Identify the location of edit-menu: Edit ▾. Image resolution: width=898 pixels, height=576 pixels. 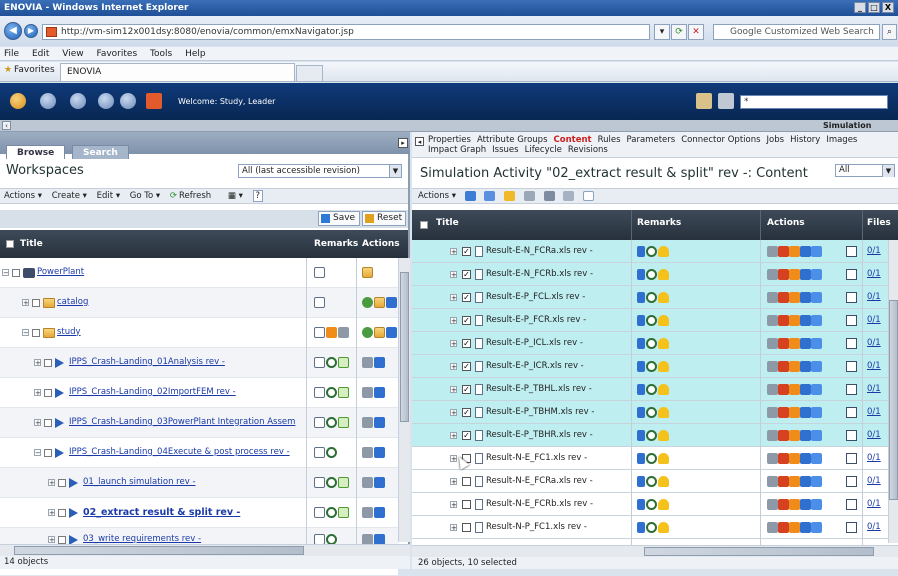
(108, 196).